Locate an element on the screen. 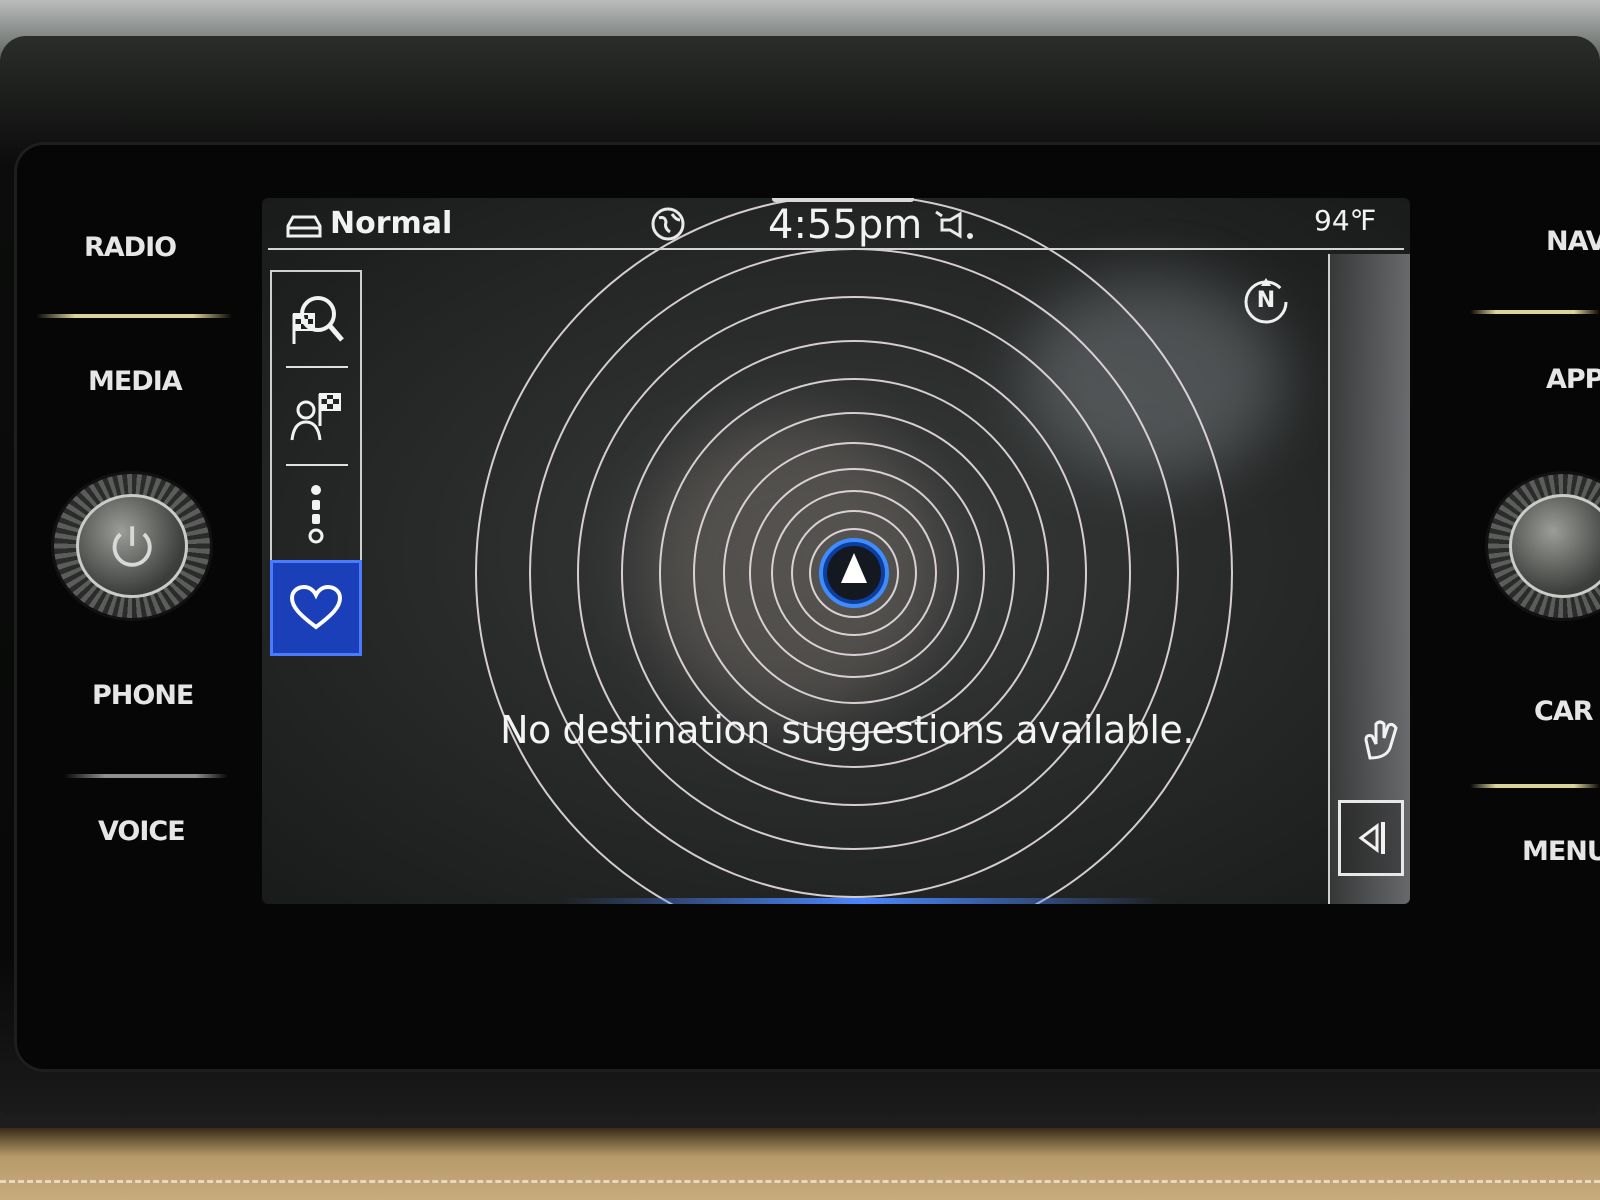 Image resolution: width=1600 pixels, height=1200 pixels. power-knob-cap is located at coordinates (132, 546).